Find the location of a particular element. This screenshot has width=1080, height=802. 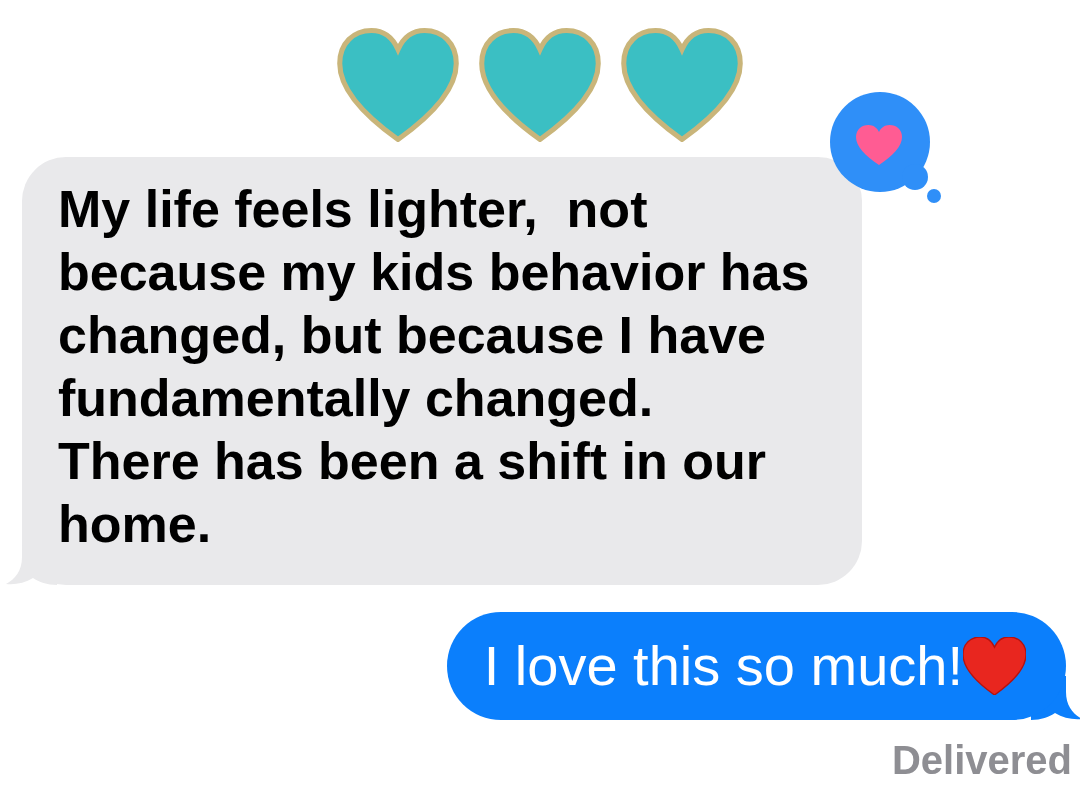

delivery-status: Delivered is located at coordinates (981, 760).